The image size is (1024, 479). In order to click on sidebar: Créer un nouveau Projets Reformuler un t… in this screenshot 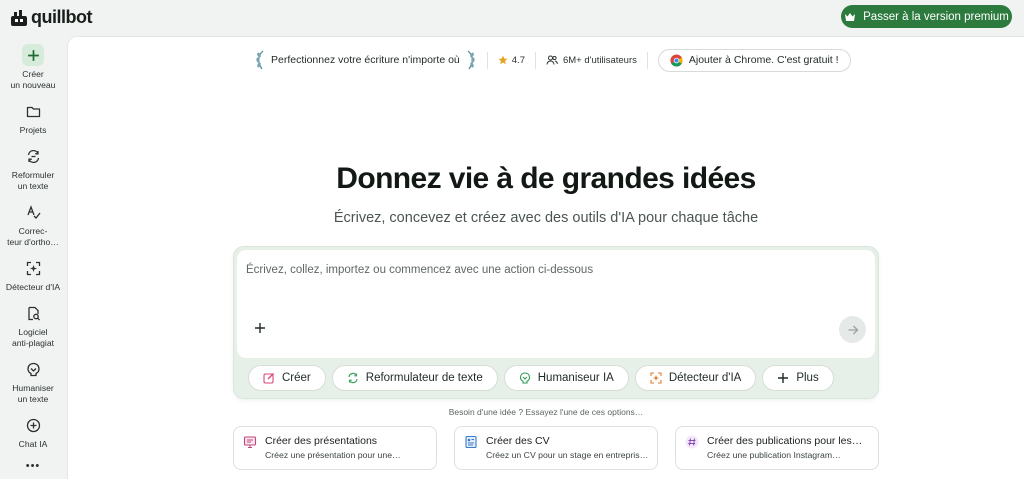, I will do `click(33, 256)`.